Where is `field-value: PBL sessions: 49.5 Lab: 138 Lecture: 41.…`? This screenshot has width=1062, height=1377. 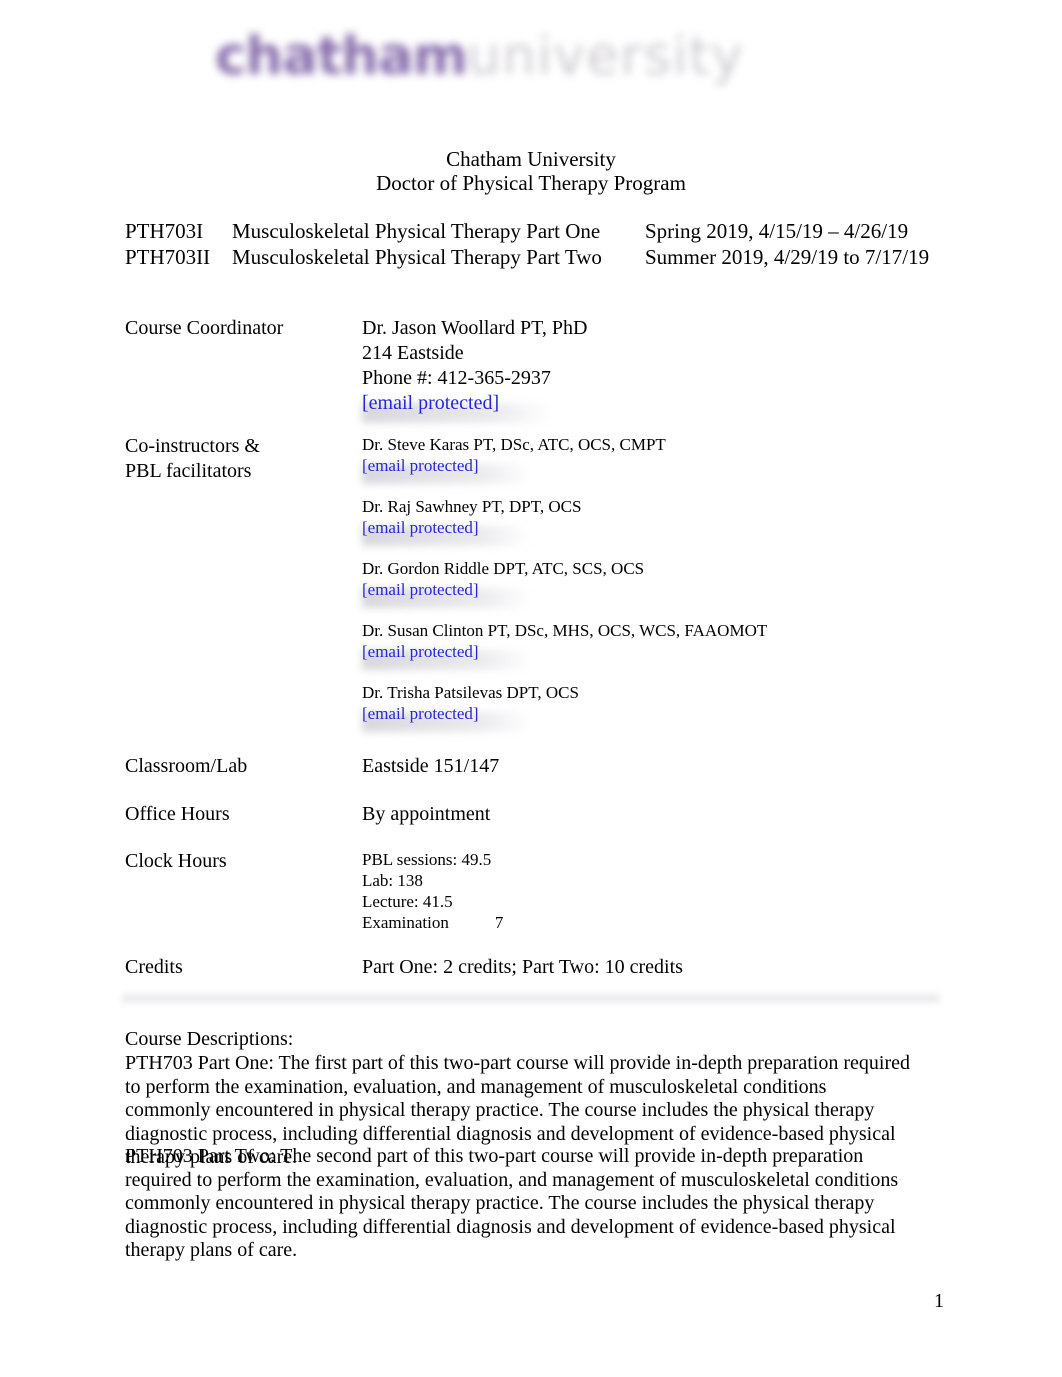 field-value: PBL sessions: 49.5 Lab: 138 Lecture: 41.… is located at coordinates (682, 891).